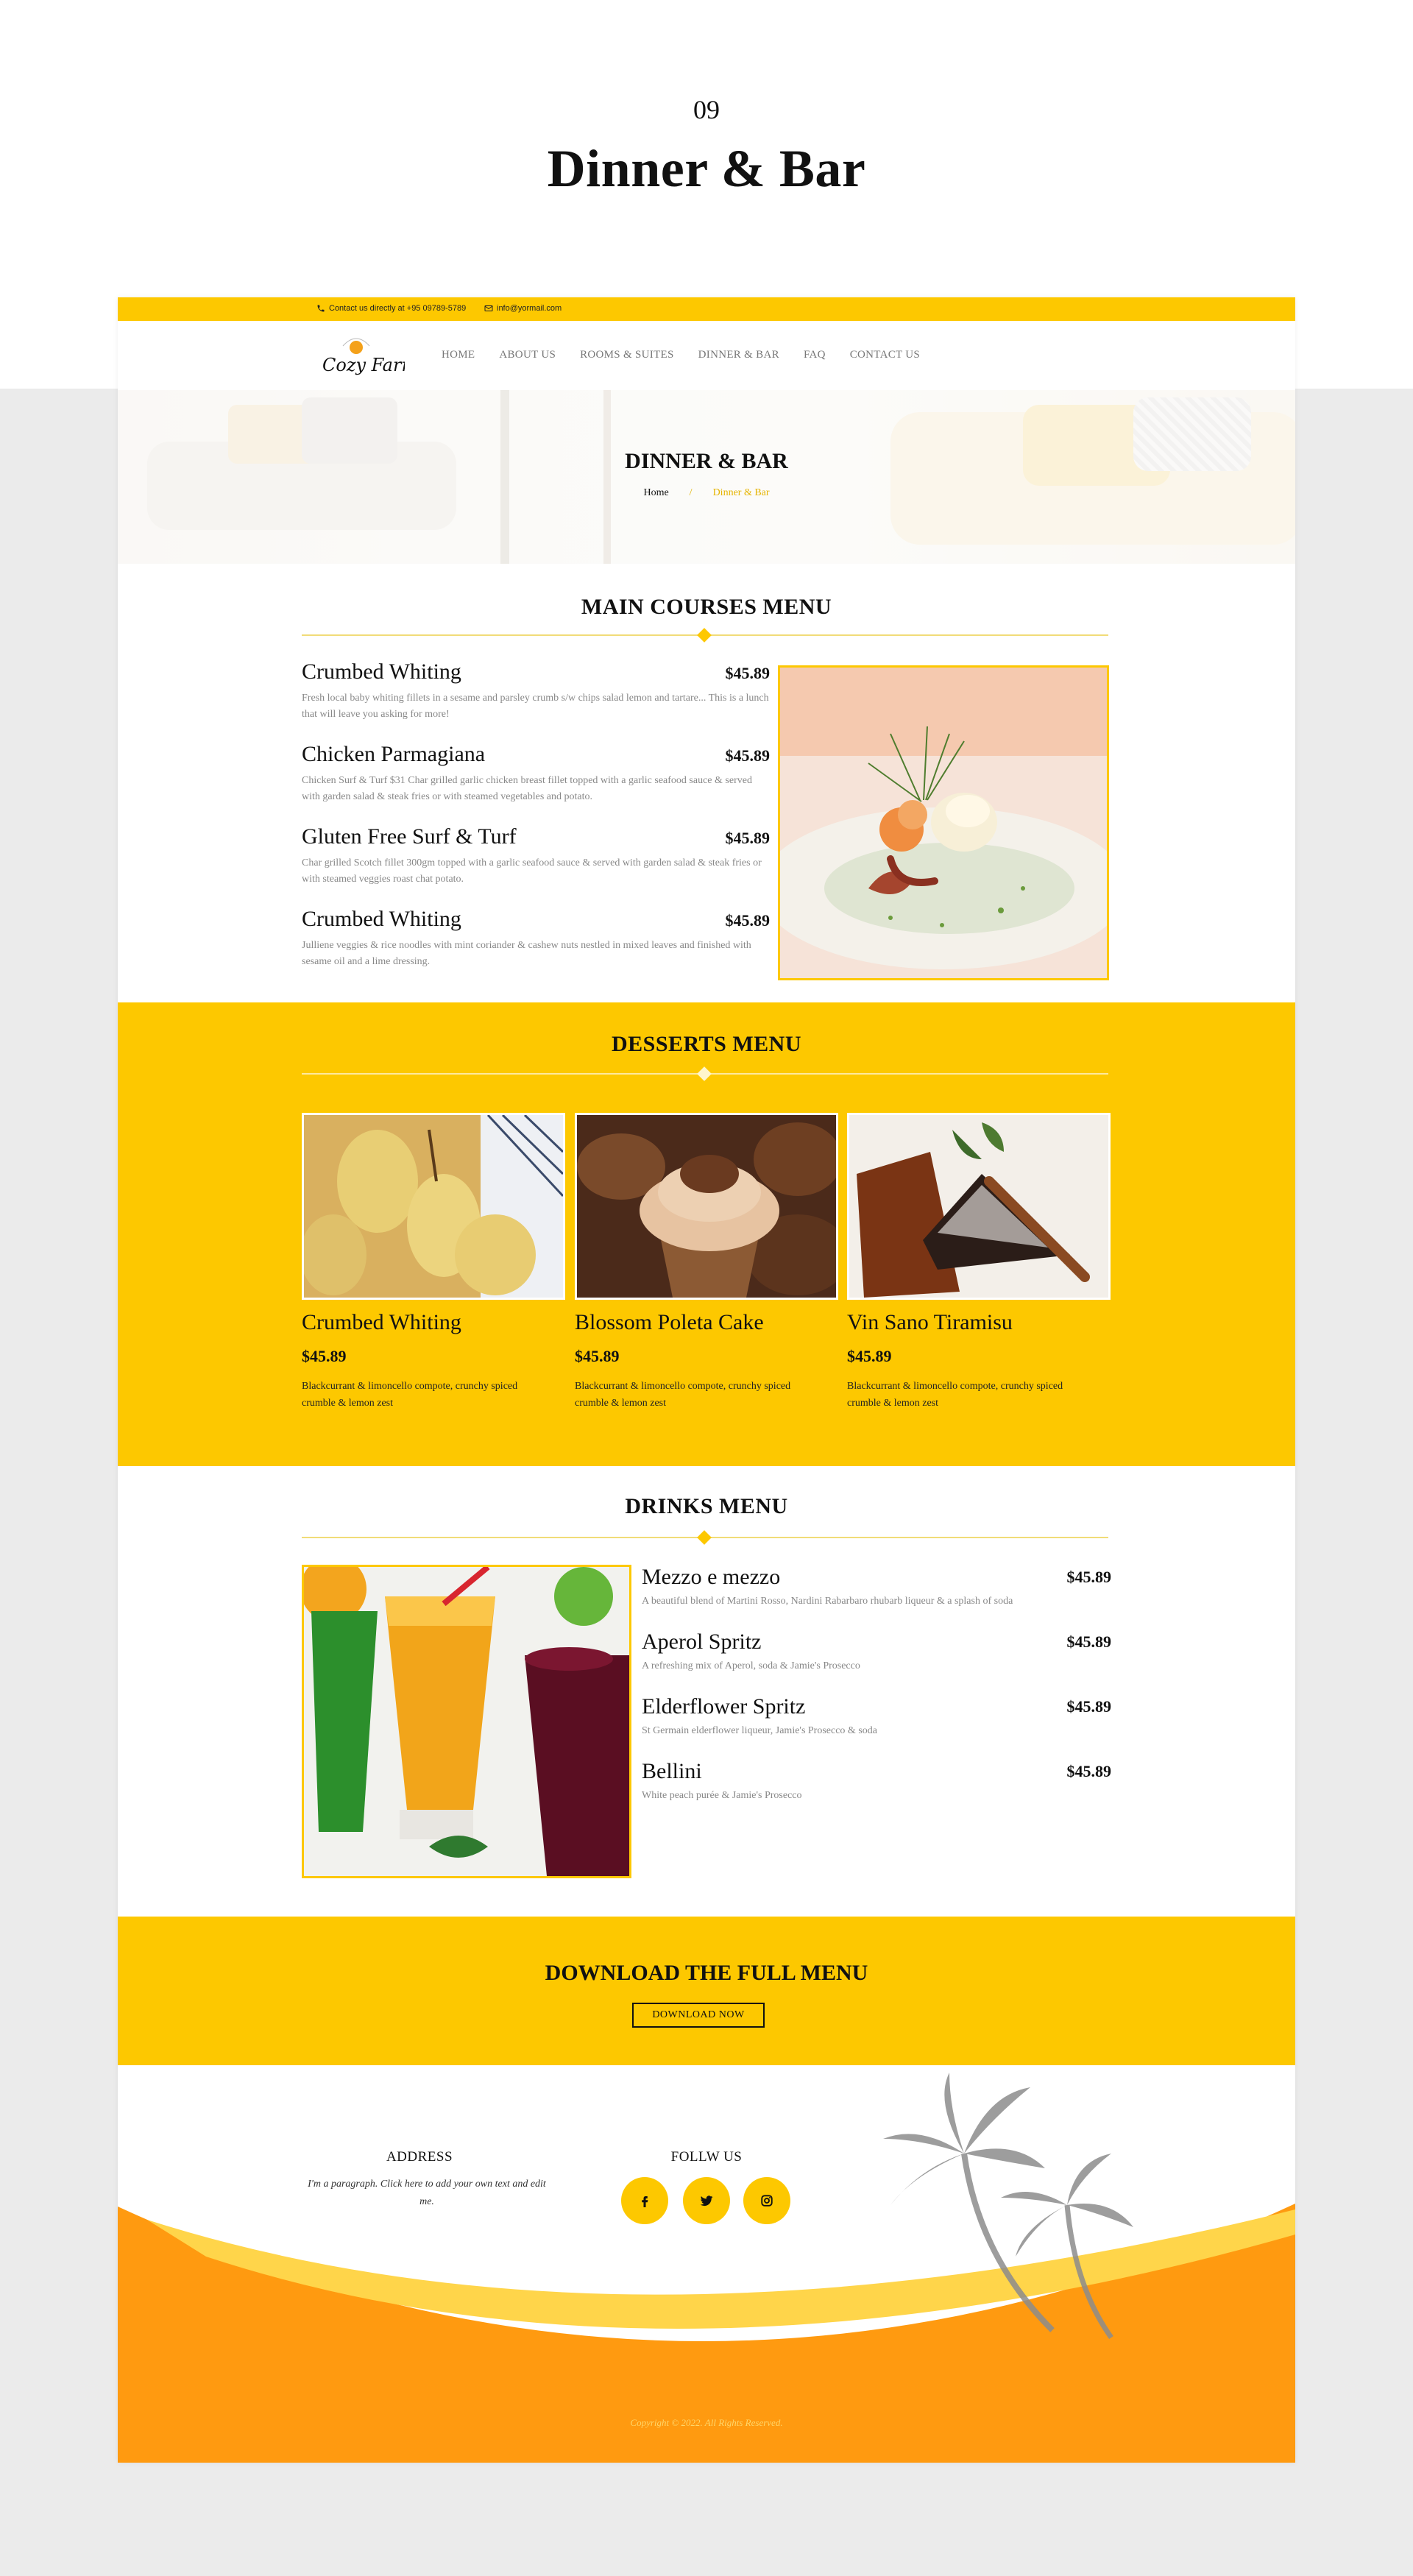 The width and height of the screenshot is (1413, 2576). I want to click on drink-name: Bellini, so click(672, 1771).